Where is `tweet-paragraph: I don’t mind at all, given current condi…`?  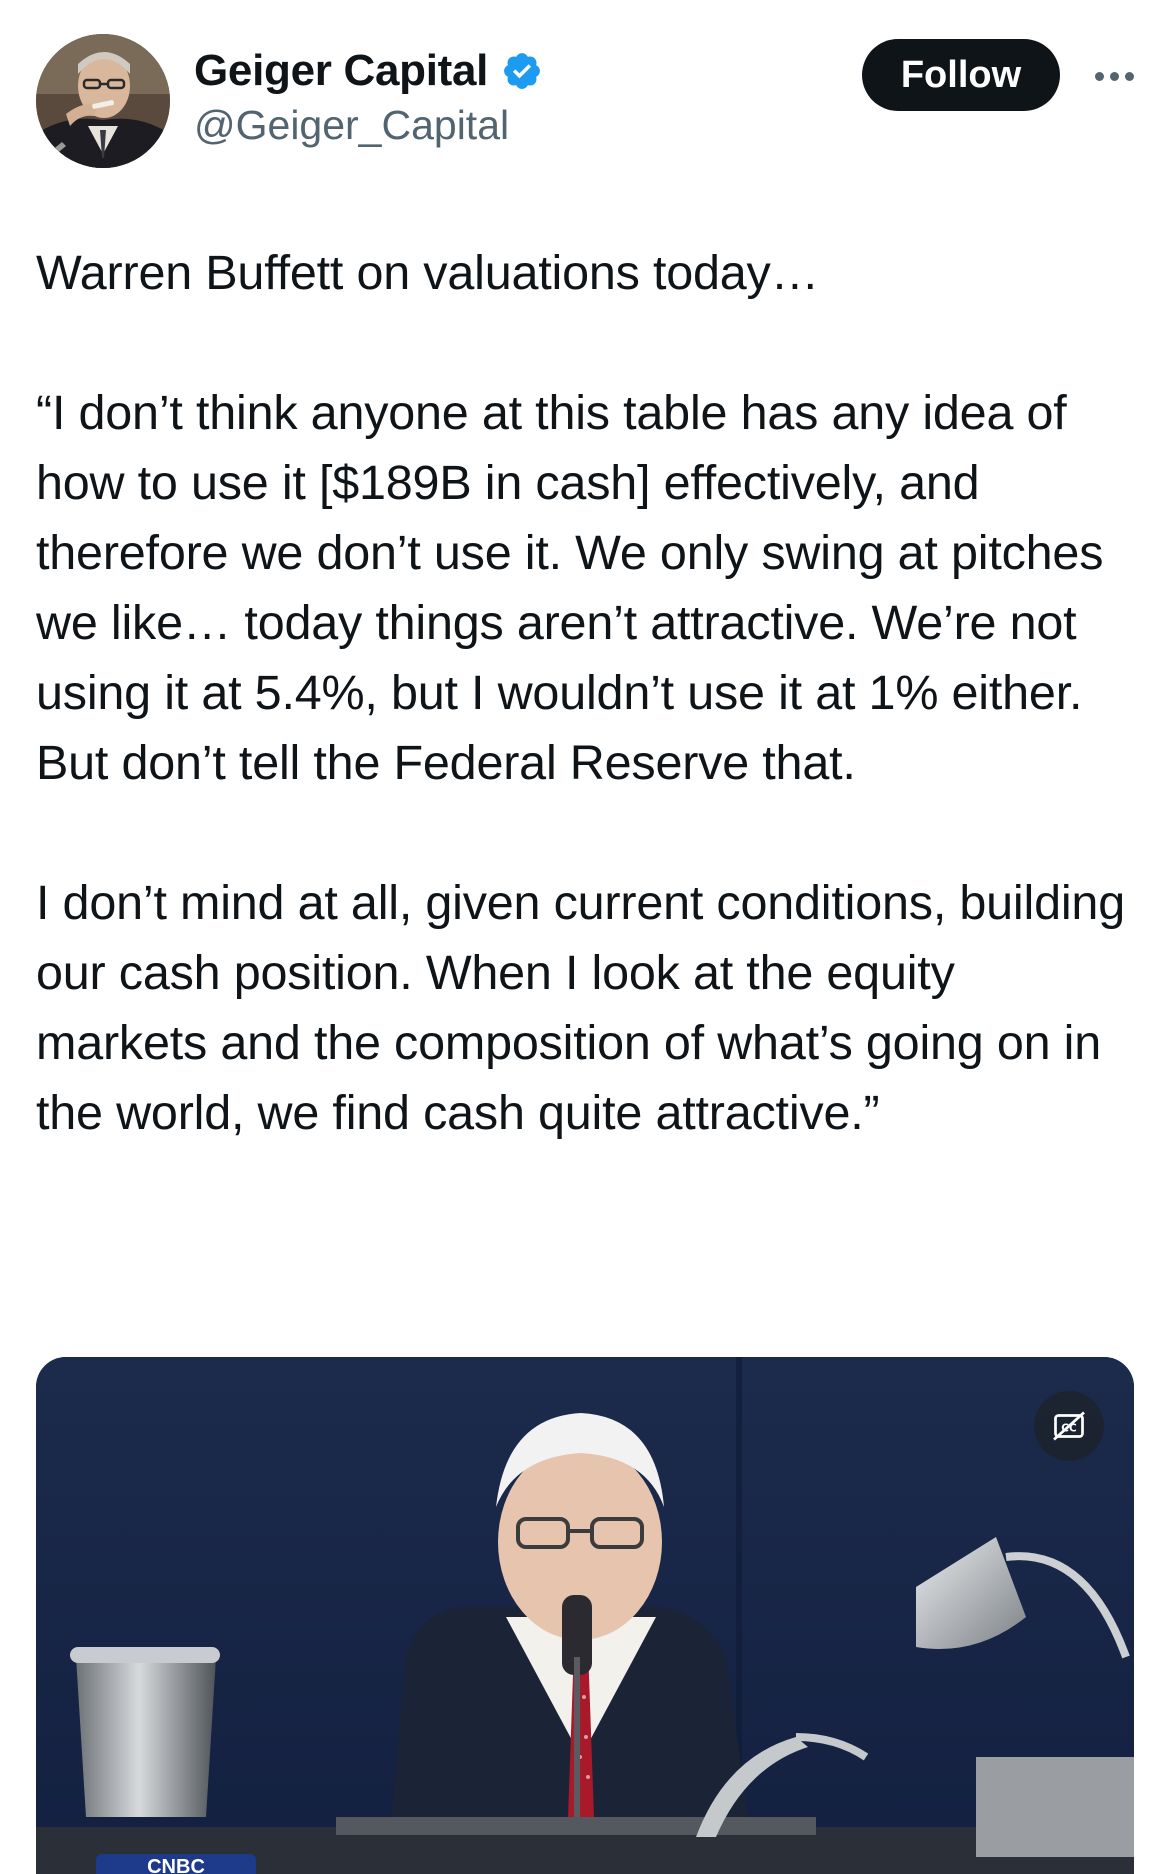 tweet-paragraph: I don’t mind at all, given current condi… is located at coordinates (587, 1008).